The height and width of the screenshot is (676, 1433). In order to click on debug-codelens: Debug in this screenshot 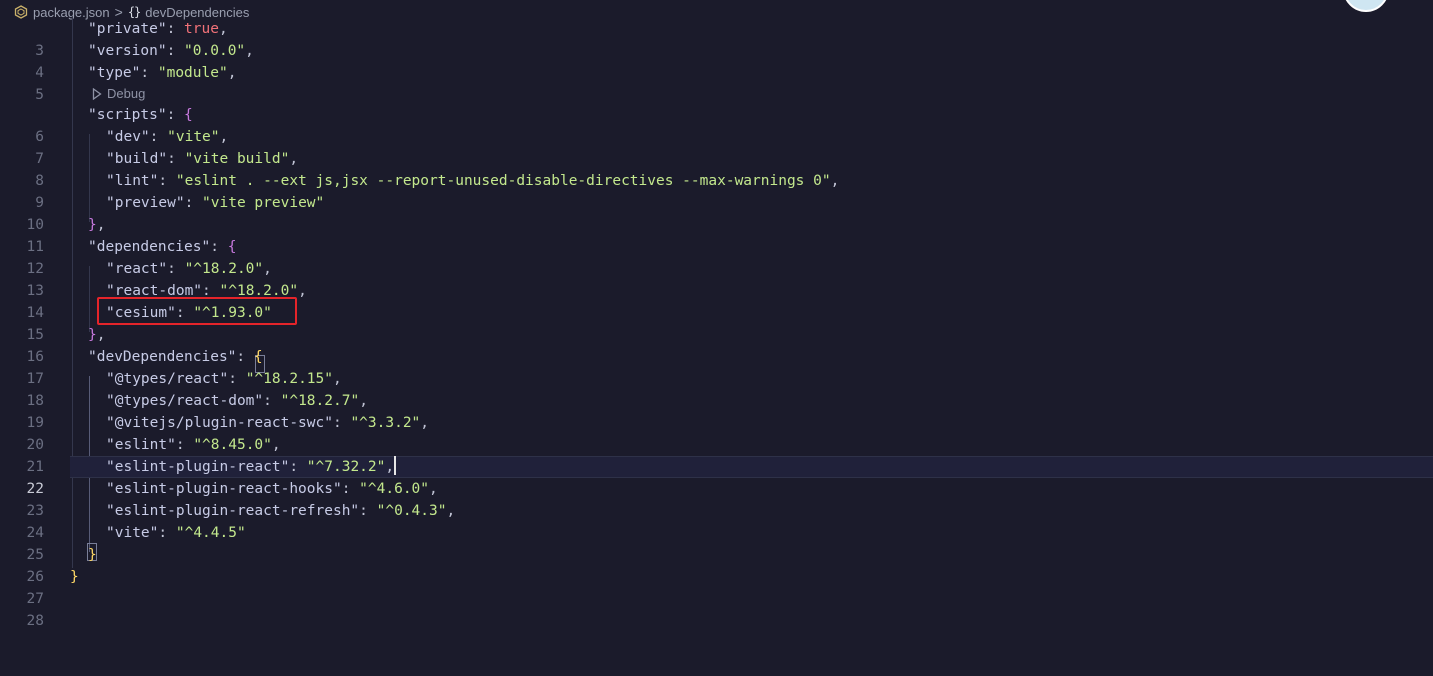, I will do `click(118, 94)`.